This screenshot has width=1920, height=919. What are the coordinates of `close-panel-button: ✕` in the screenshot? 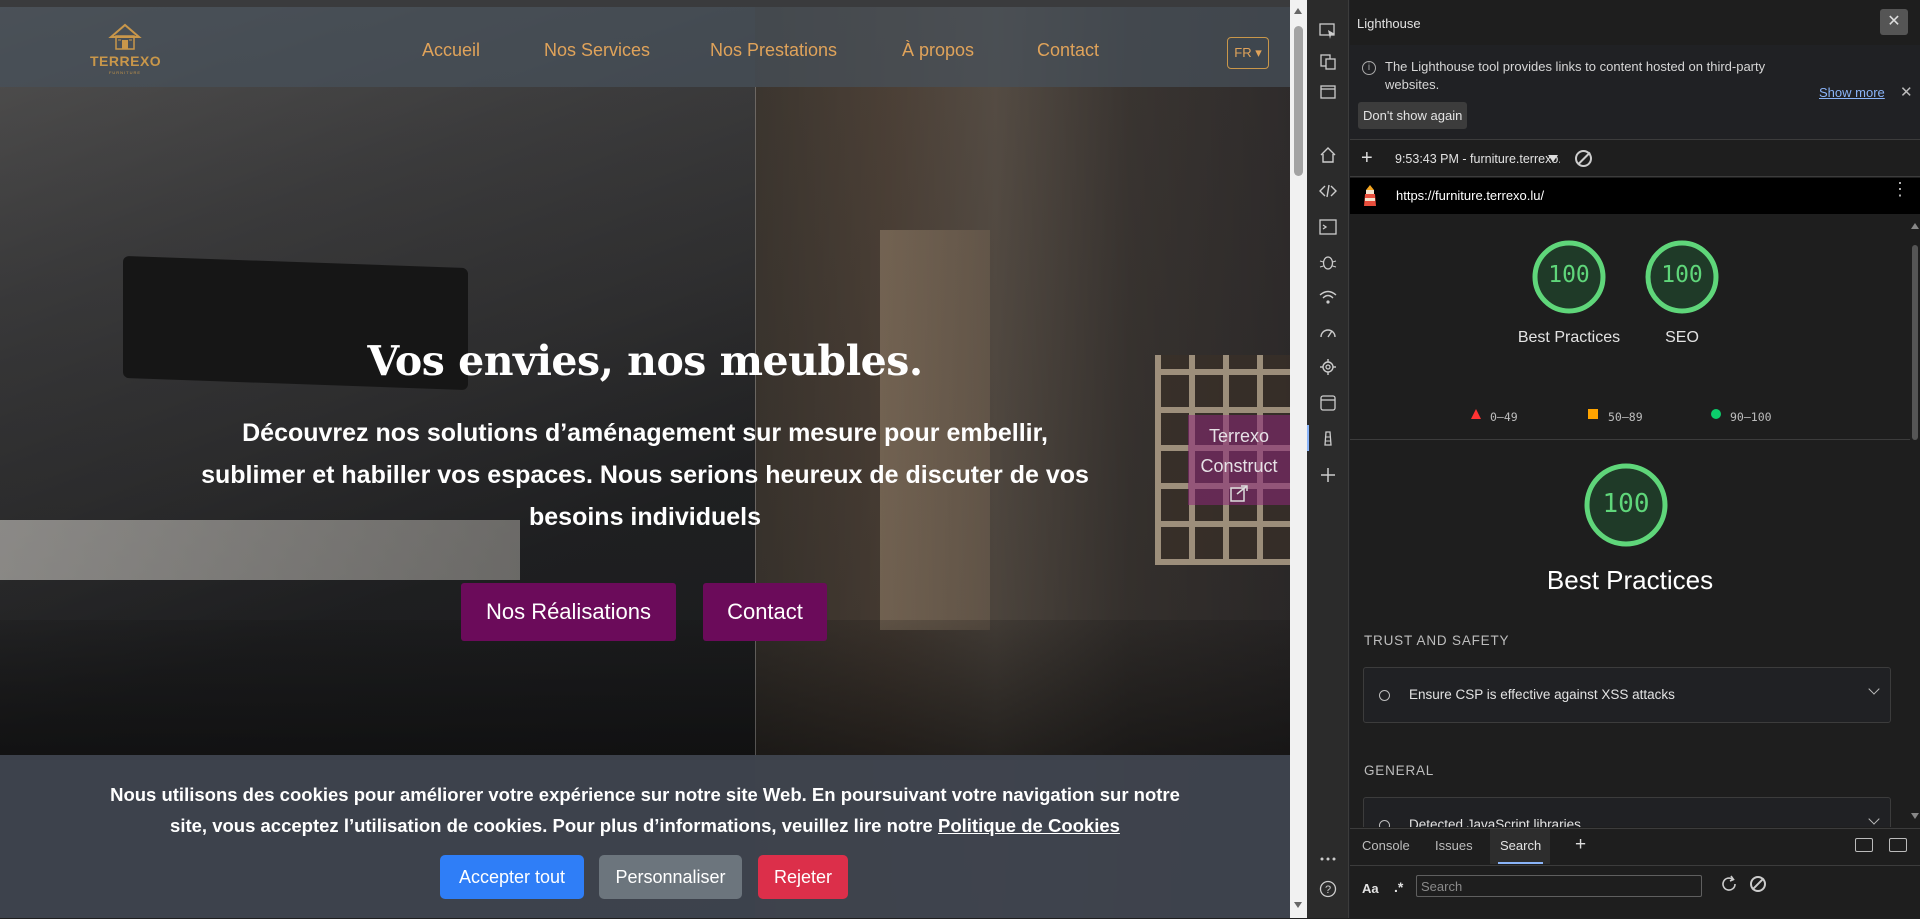 It's located at (1894, 22).